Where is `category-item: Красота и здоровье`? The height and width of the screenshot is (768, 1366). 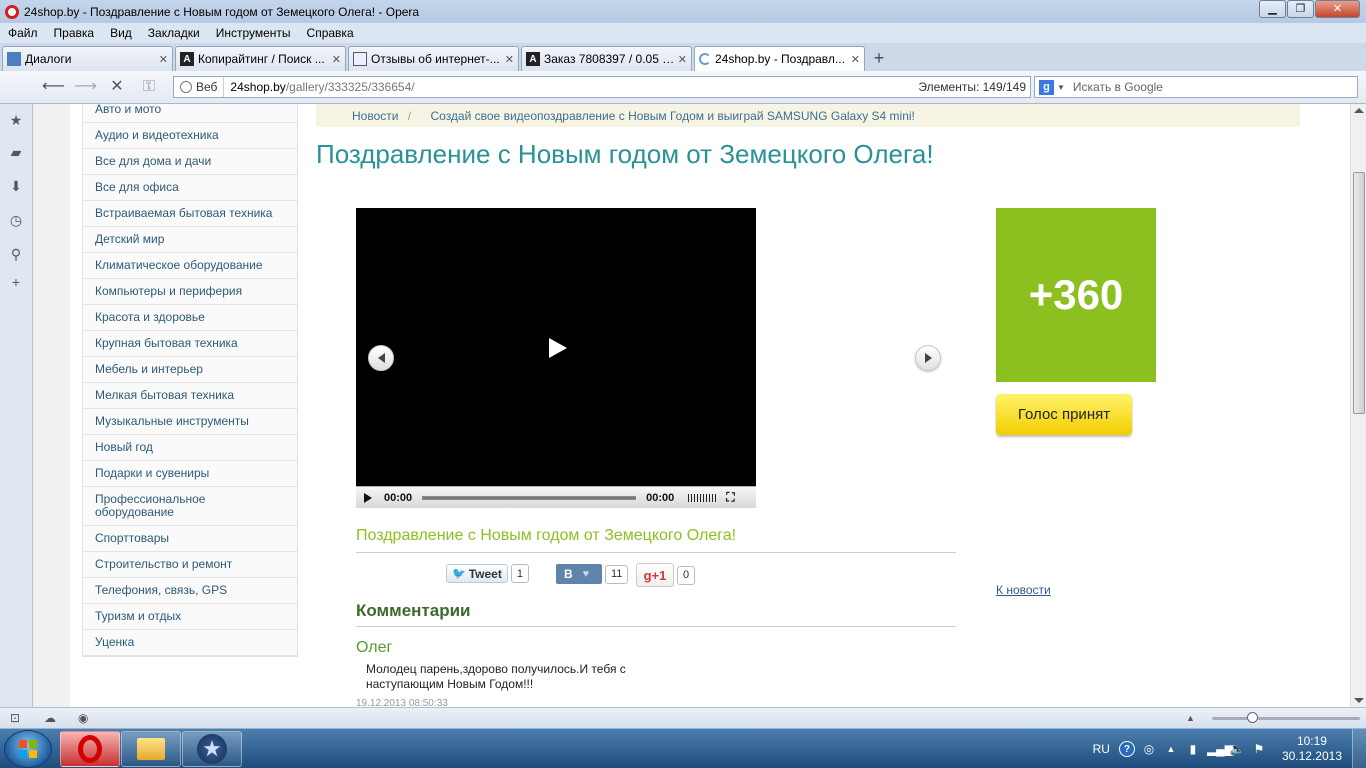 category-item: Красота и здоровье is located at coordinates (190, 318).